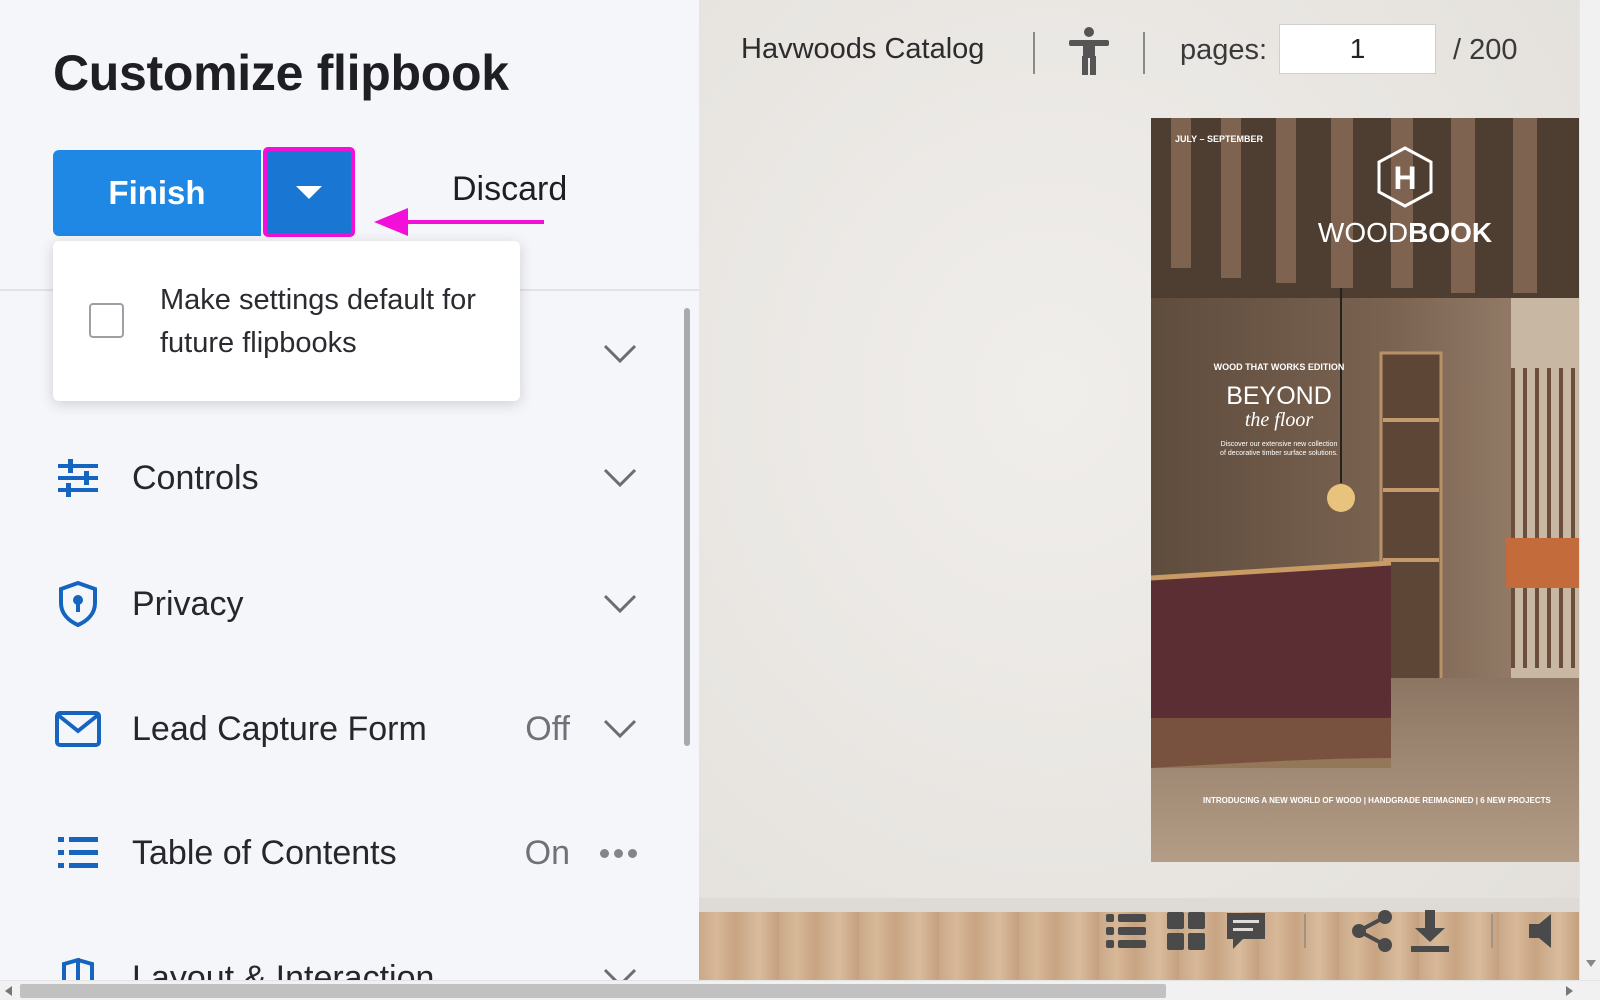 Image resolution: width=1600 pixels, height=1000 pixels. What do you see at coordinates (1430, 931) in the screenshot?
I see `download-icon` at bounding box center [1430, 931].